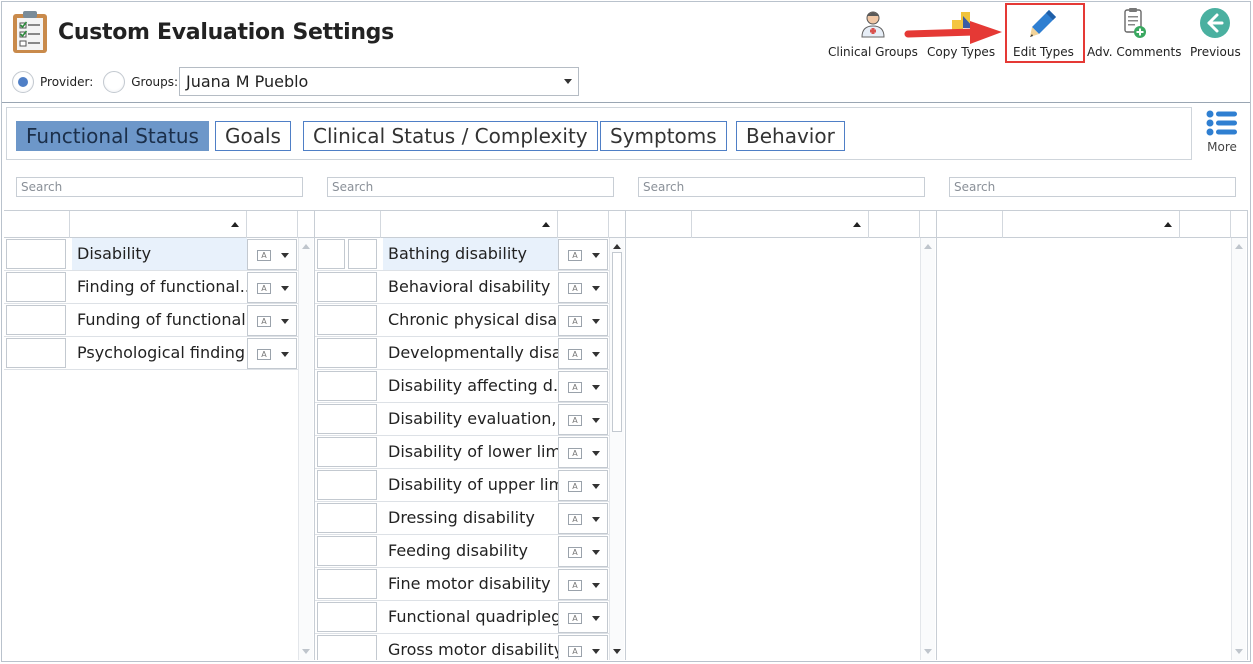 This screenshot has height=664, width=1253. Describe the element at coordinates (114, 82) in the screenshot. I see `groups-radio` at that location.